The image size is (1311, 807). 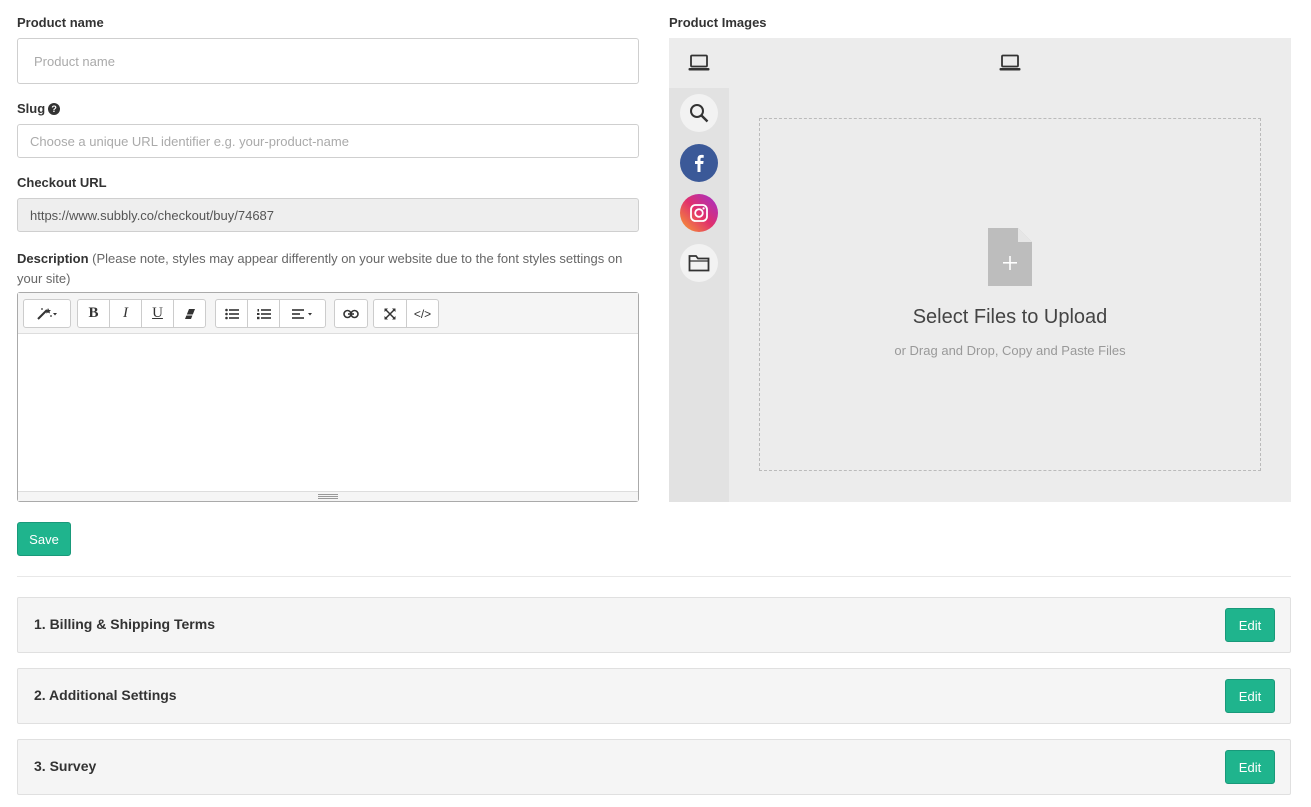 I want to click on source-instagram-button, so click(x=699, y=213).